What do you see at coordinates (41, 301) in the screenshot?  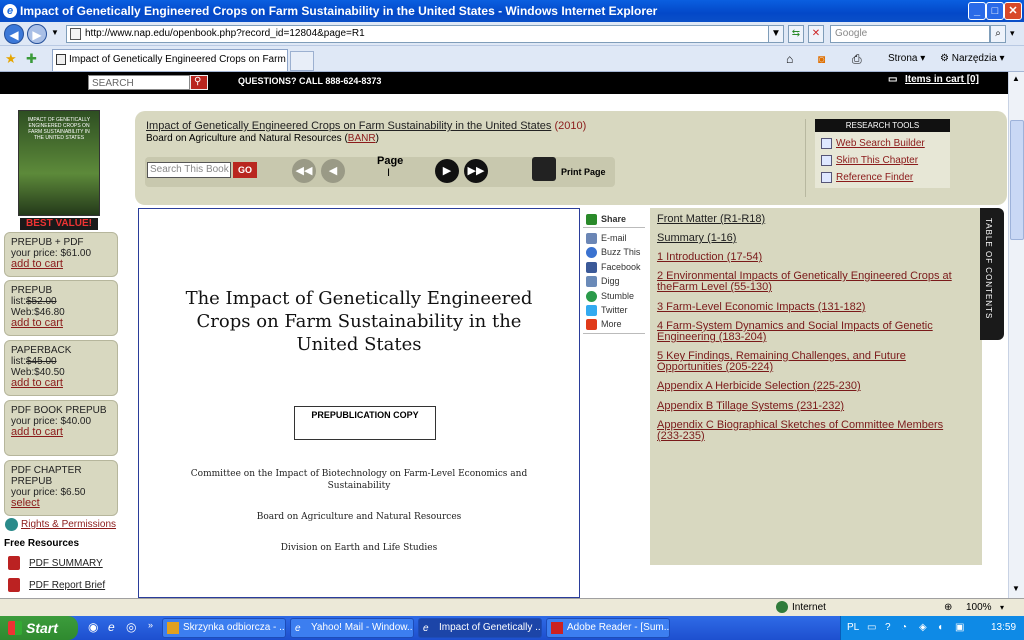 I see `list-price: $52.00` at bounding box center [41, 301].